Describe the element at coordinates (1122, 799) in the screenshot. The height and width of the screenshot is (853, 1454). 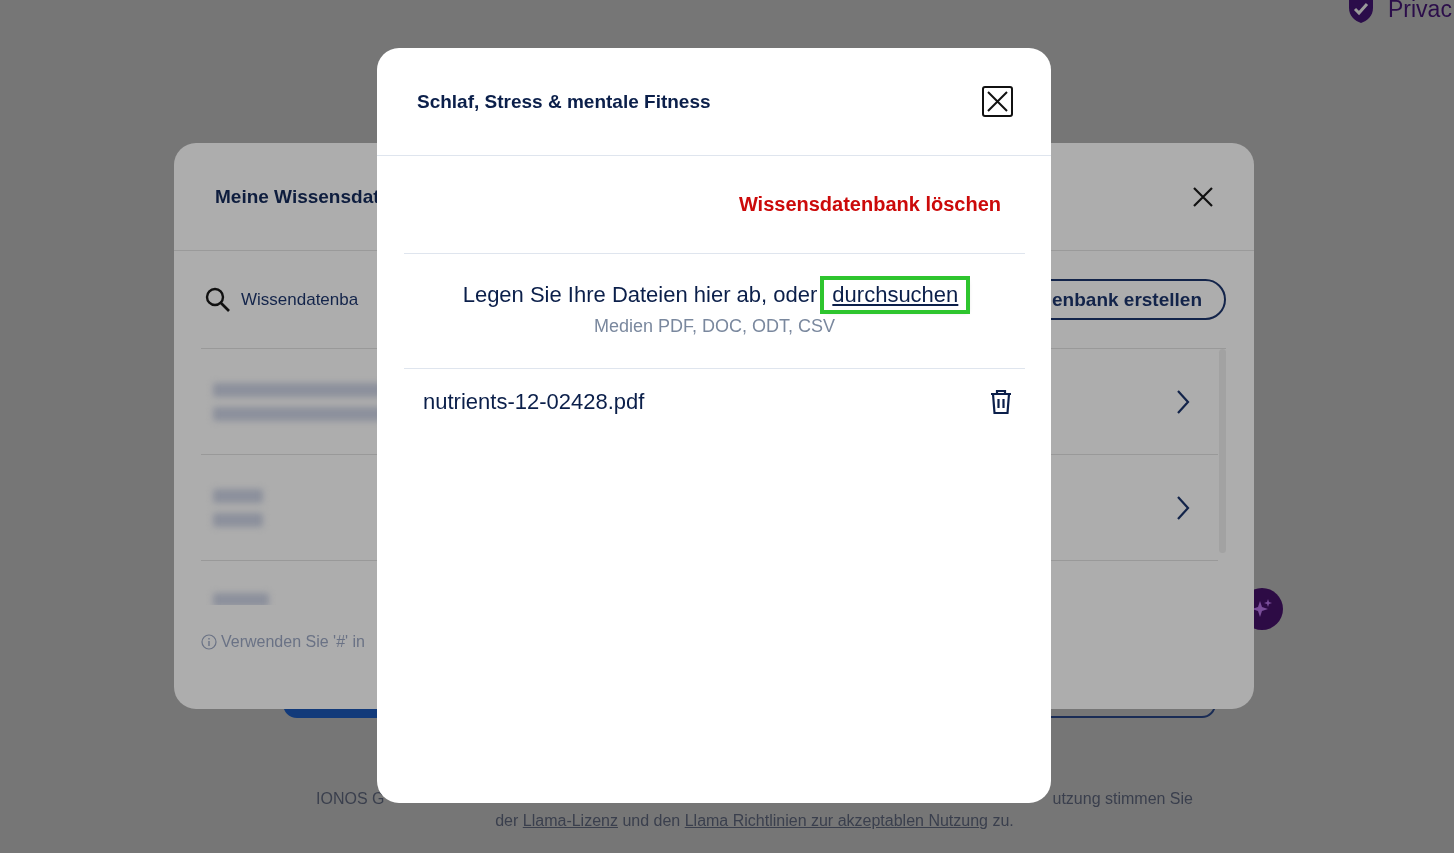
I see `footer-text: utzung stimmen Sie` at that location.